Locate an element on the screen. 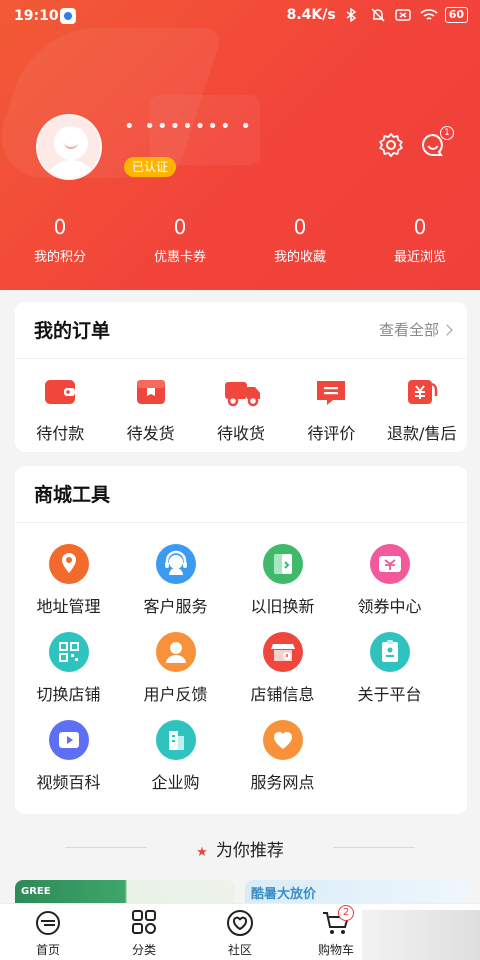 The width and height of the screenshot is (480, 960). recommend-header: ★ 为你推荐 is located at coordinates (240, 847).